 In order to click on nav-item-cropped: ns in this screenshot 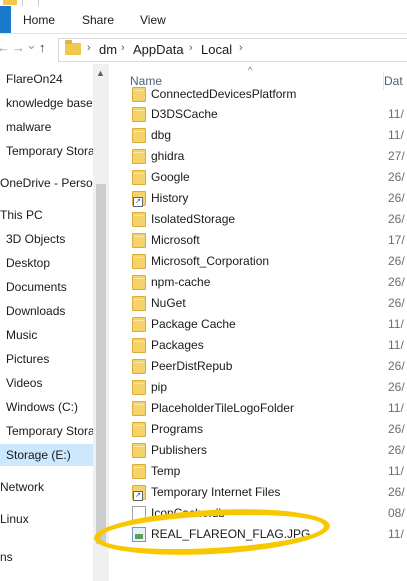, I will do `click(47, 557)`.